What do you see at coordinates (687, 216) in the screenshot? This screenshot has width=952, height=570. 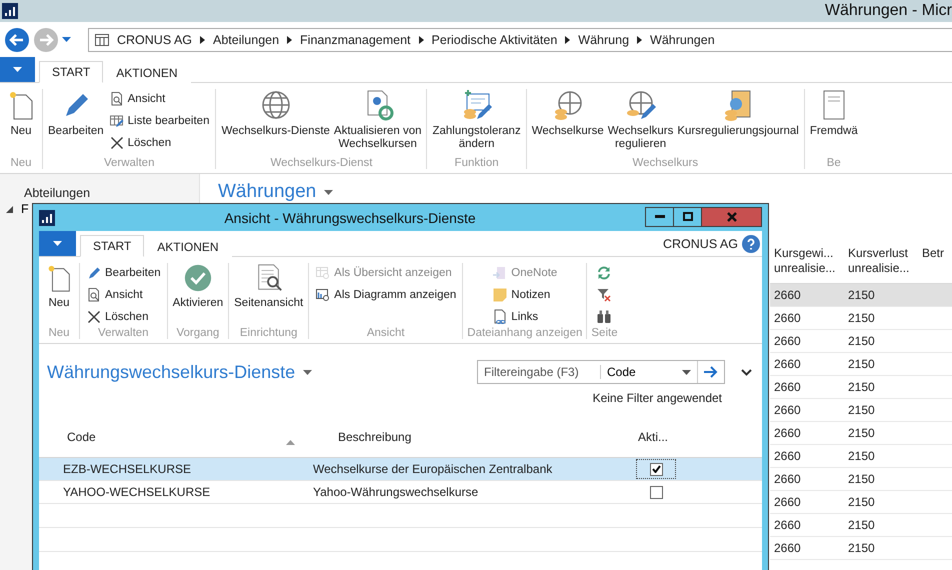 I see `maximize-icon` at bounding box center [687, 216].